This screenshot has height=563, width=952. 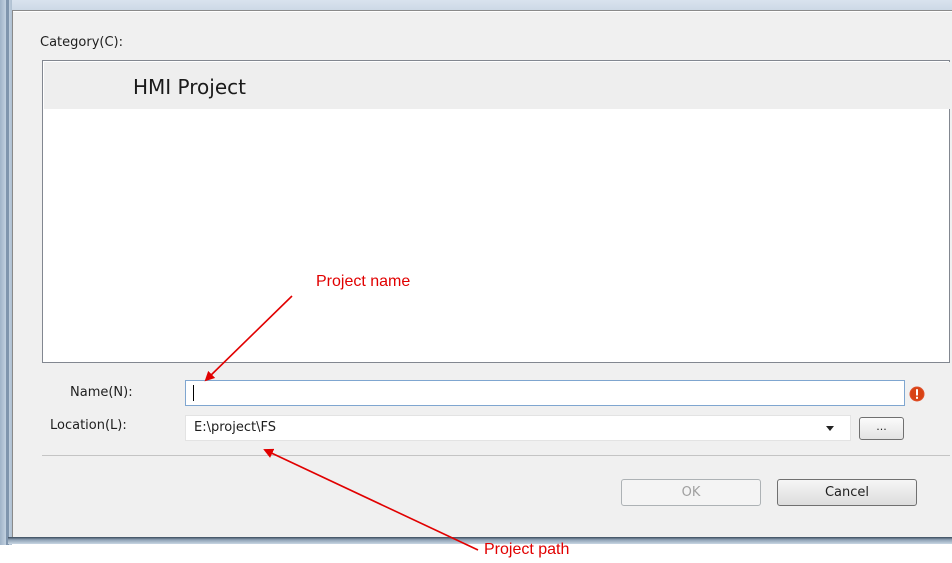 What do you see at coordinates (518, 428) in the screenshot?
I see `location-combobox: E:\project\FS` at bounding box center [518, 428].